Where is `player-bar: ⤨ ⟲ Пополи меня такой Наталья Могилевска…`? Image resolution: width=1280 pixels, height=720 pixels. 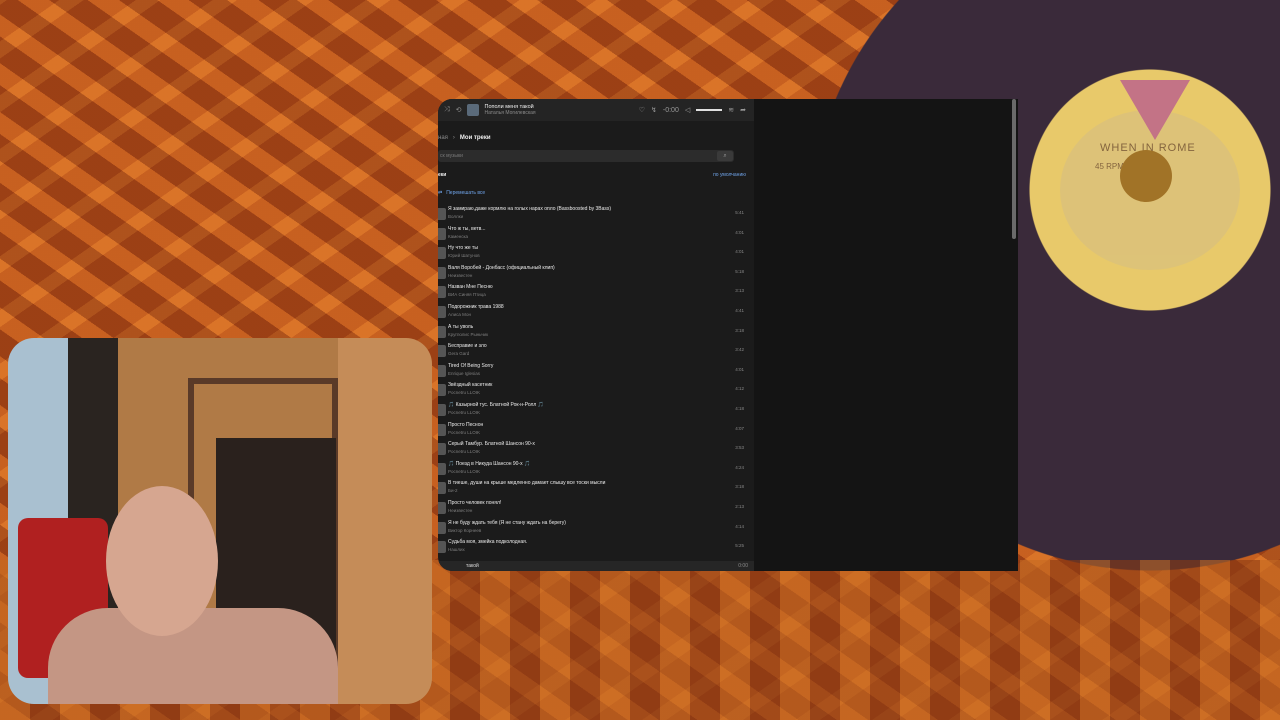 player-bar: ⤨ ⟲ Пополи меня такой Наталья Могилевска… is located at coordinates (596, 110).